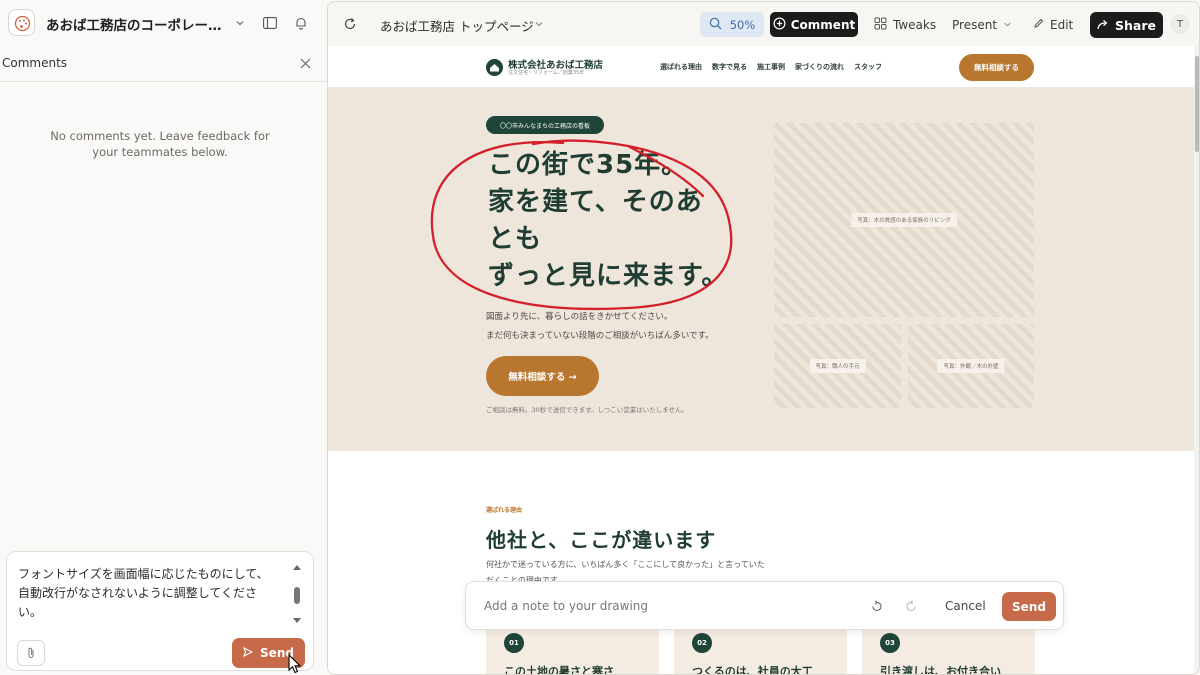  I want to click on photo-placeholder-main: 写真：木の質感のある家族のリビング, so click(904, 220).